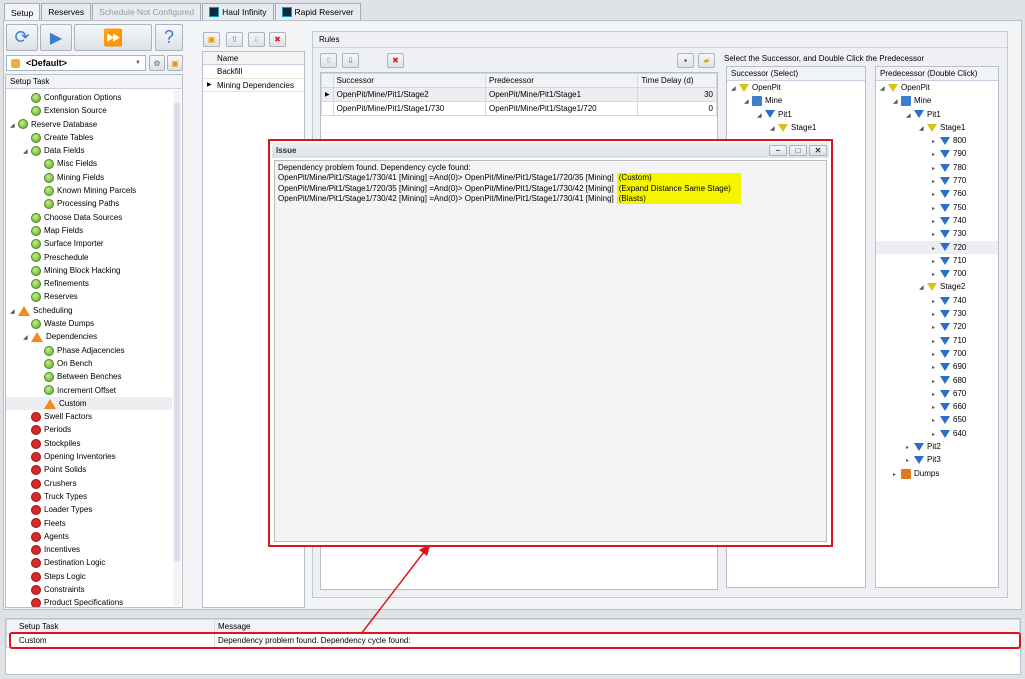  I want to click on delete-button: ✖, so click(277, 39).